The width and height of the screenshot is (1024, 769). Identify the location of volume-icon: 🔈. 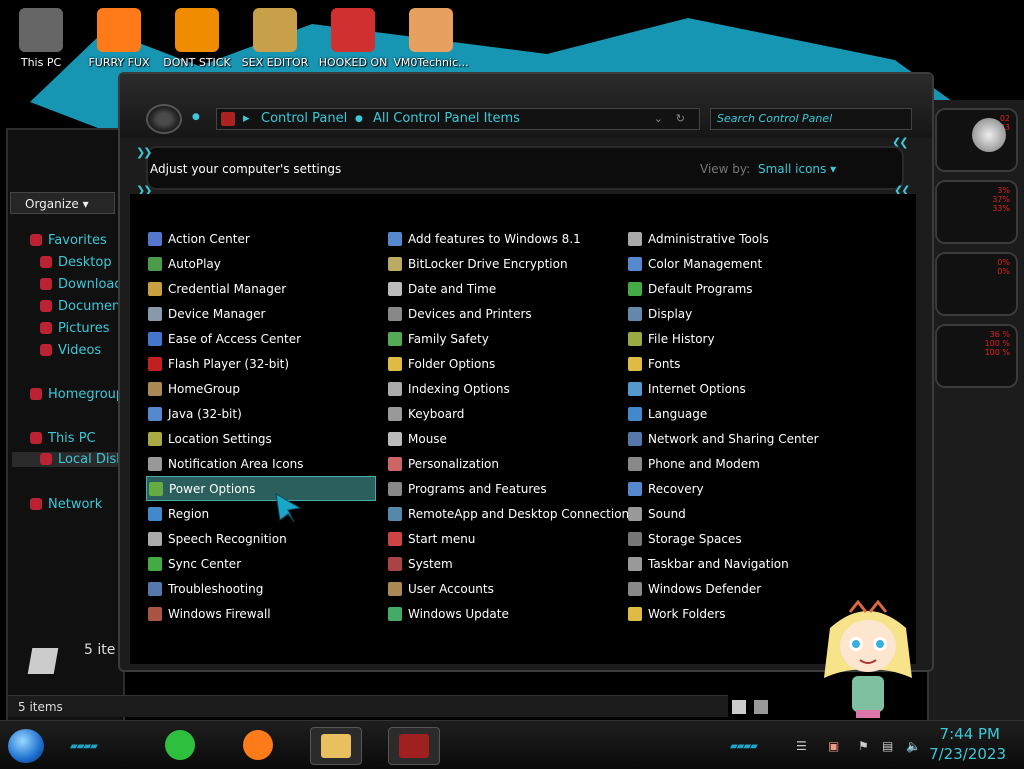
(913, 746).